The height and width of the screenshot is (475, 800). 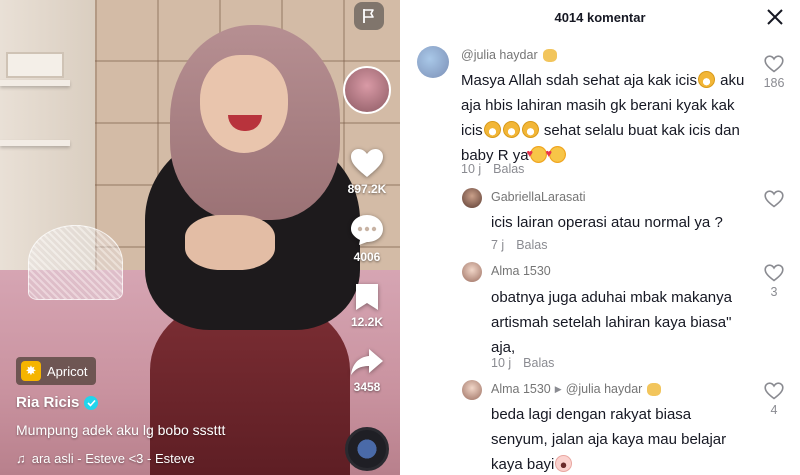 I want to click on comment-meta: 7 j Balas, so click(x=519, y=245).